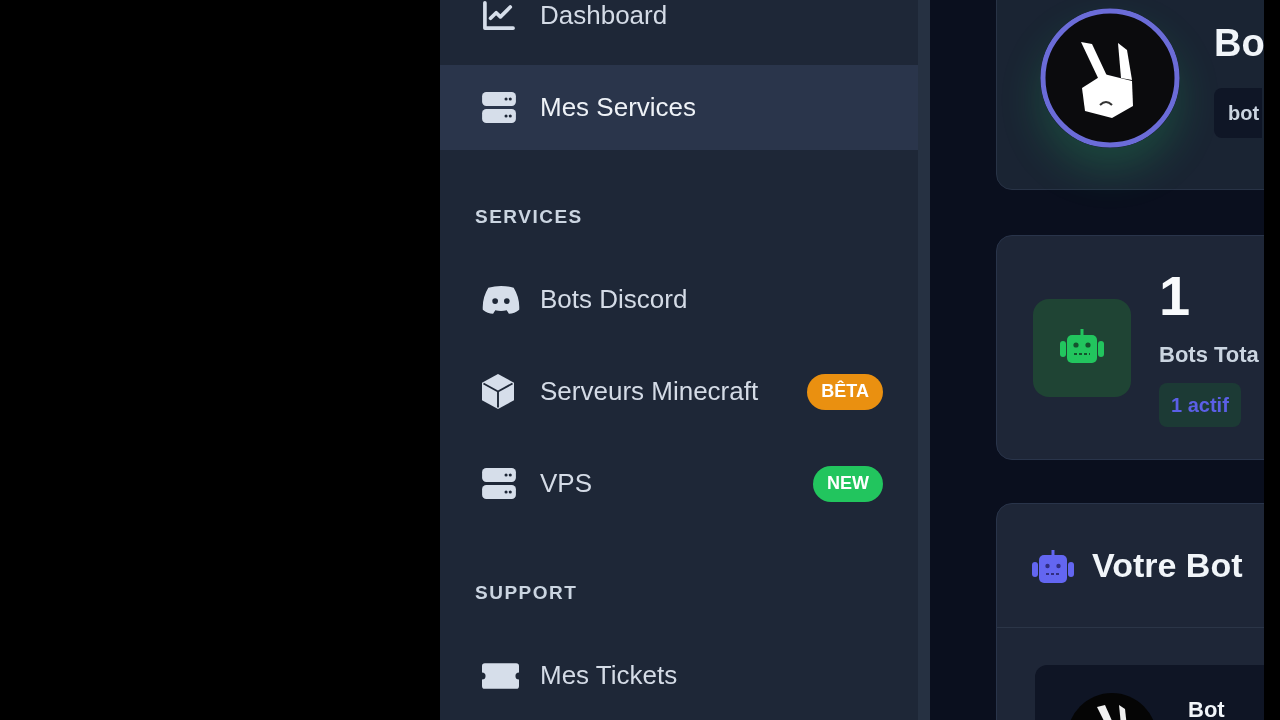 The image size is (1280, 720). What do you see at coordinates (498, 391) in the screenshot?
I see `cube-icon` at bounding box center [498, 391].